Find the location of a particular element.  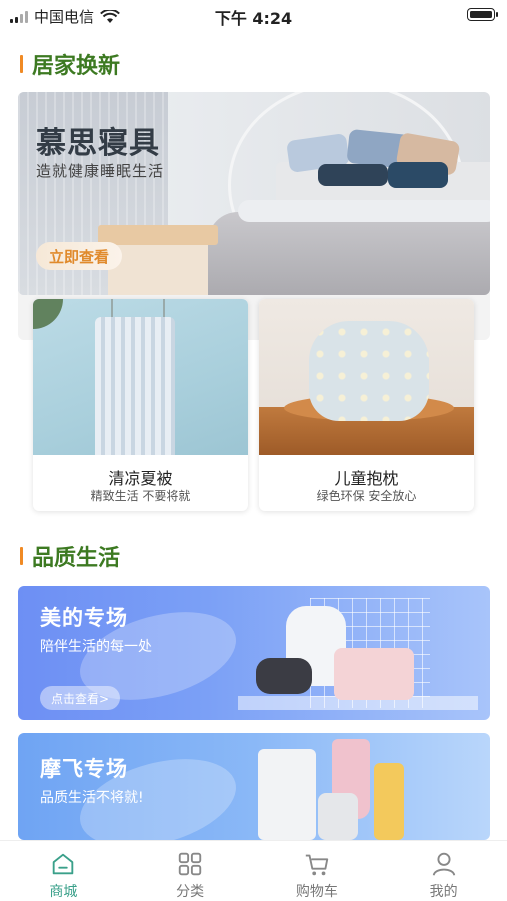

tab-label: 分类 is located at coordinates (190, 892).